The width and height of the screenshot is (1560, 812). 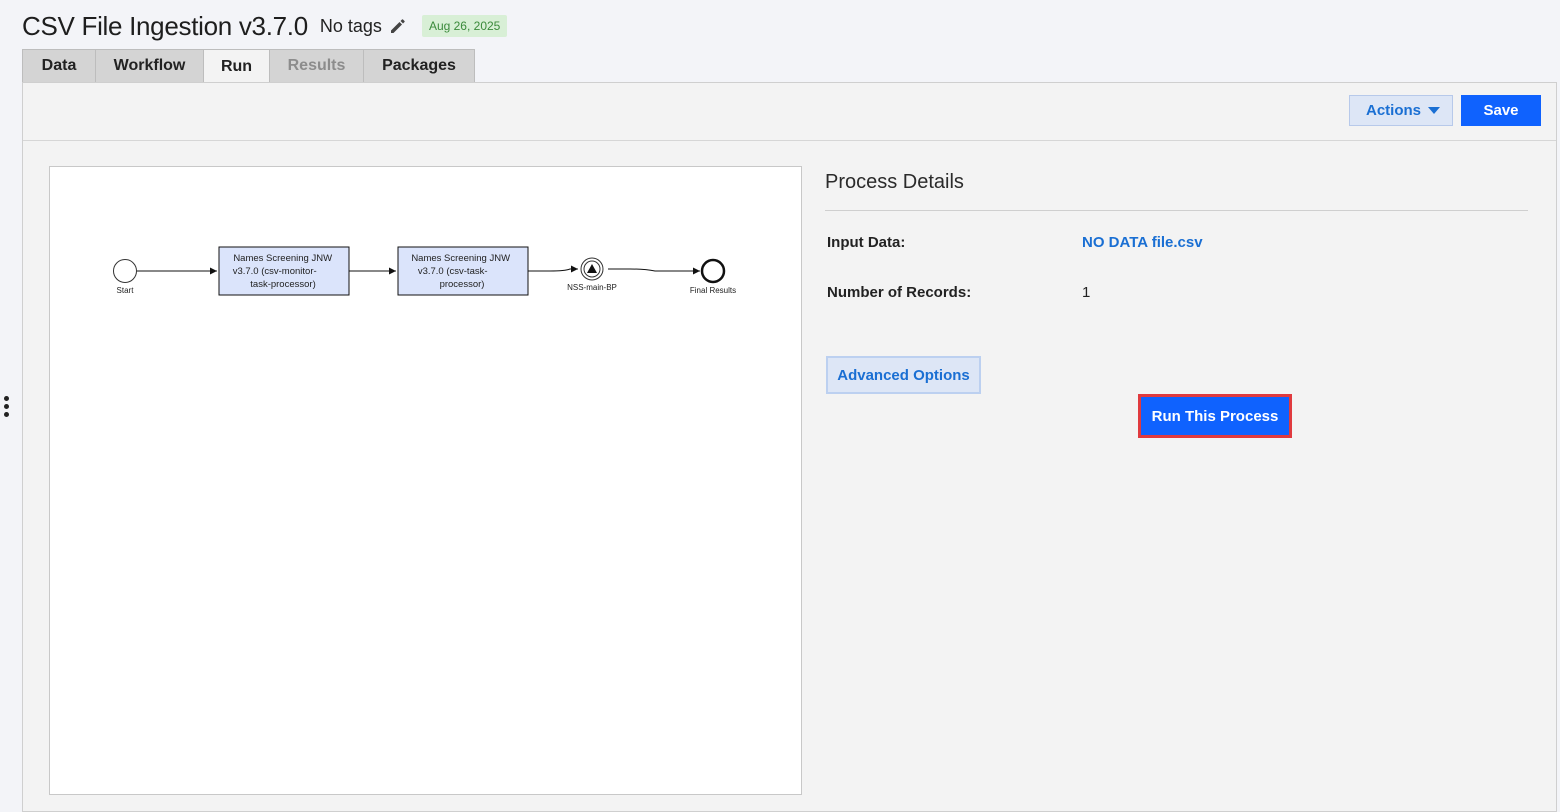 What do you see at coordinates (125, 271) in the screenshot?
I see `start-event` at bounding box center [125, 271].